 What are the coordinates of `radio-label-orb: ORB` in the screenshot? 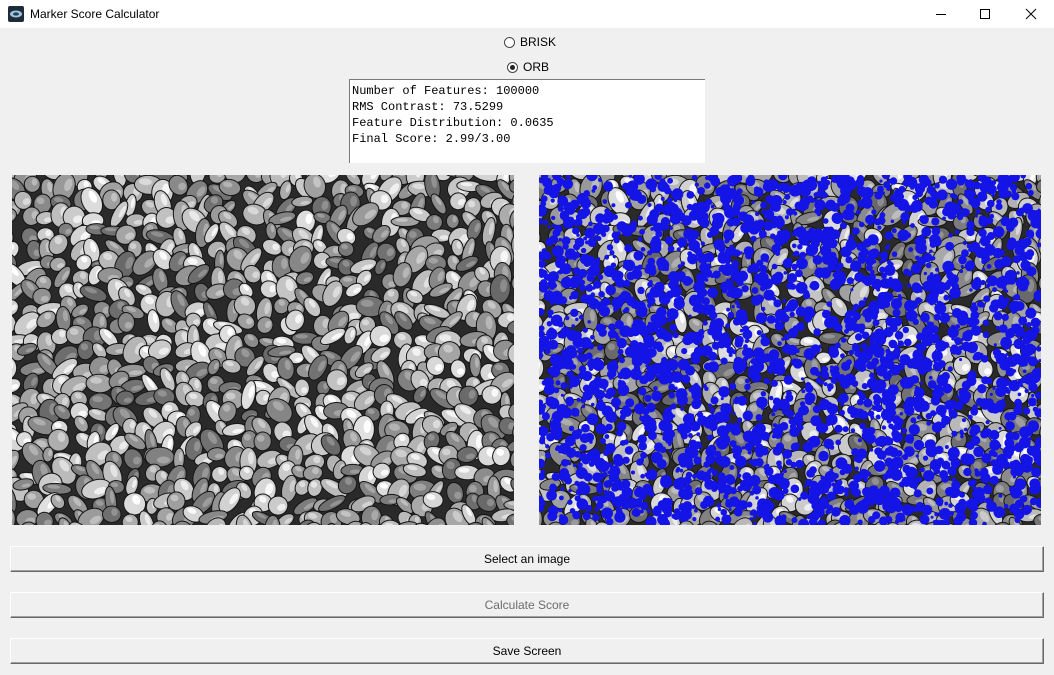 It's located at (536, 67).